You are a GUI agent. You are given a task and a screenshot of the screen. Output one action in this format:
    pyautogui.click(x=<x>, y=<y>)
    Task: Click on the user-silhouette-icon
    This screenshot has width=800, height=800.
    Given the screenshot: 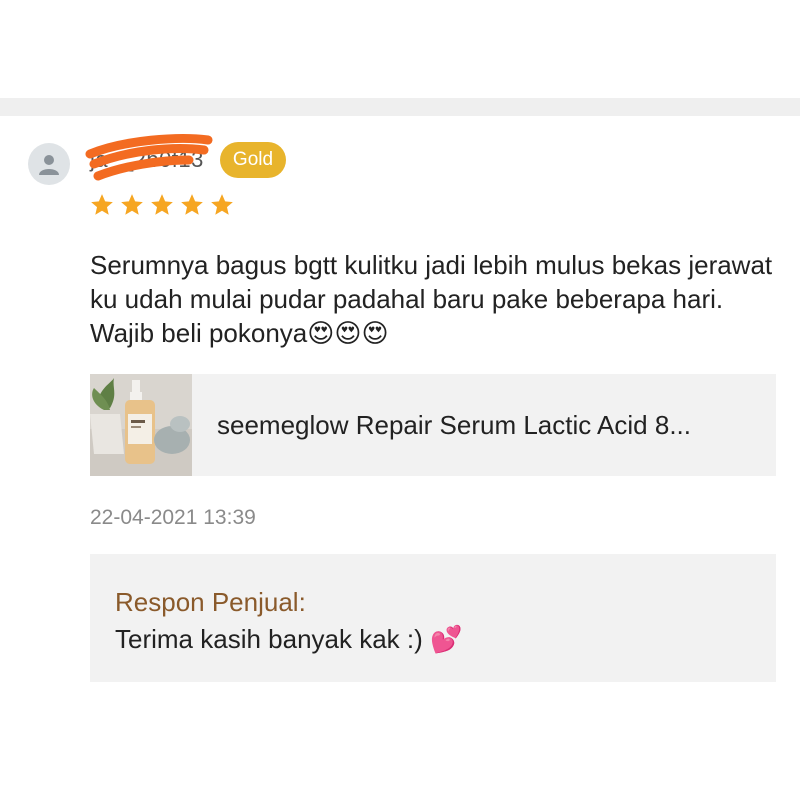 What is the action you would take?
    pyautogui.click(x=49, y=165)
    